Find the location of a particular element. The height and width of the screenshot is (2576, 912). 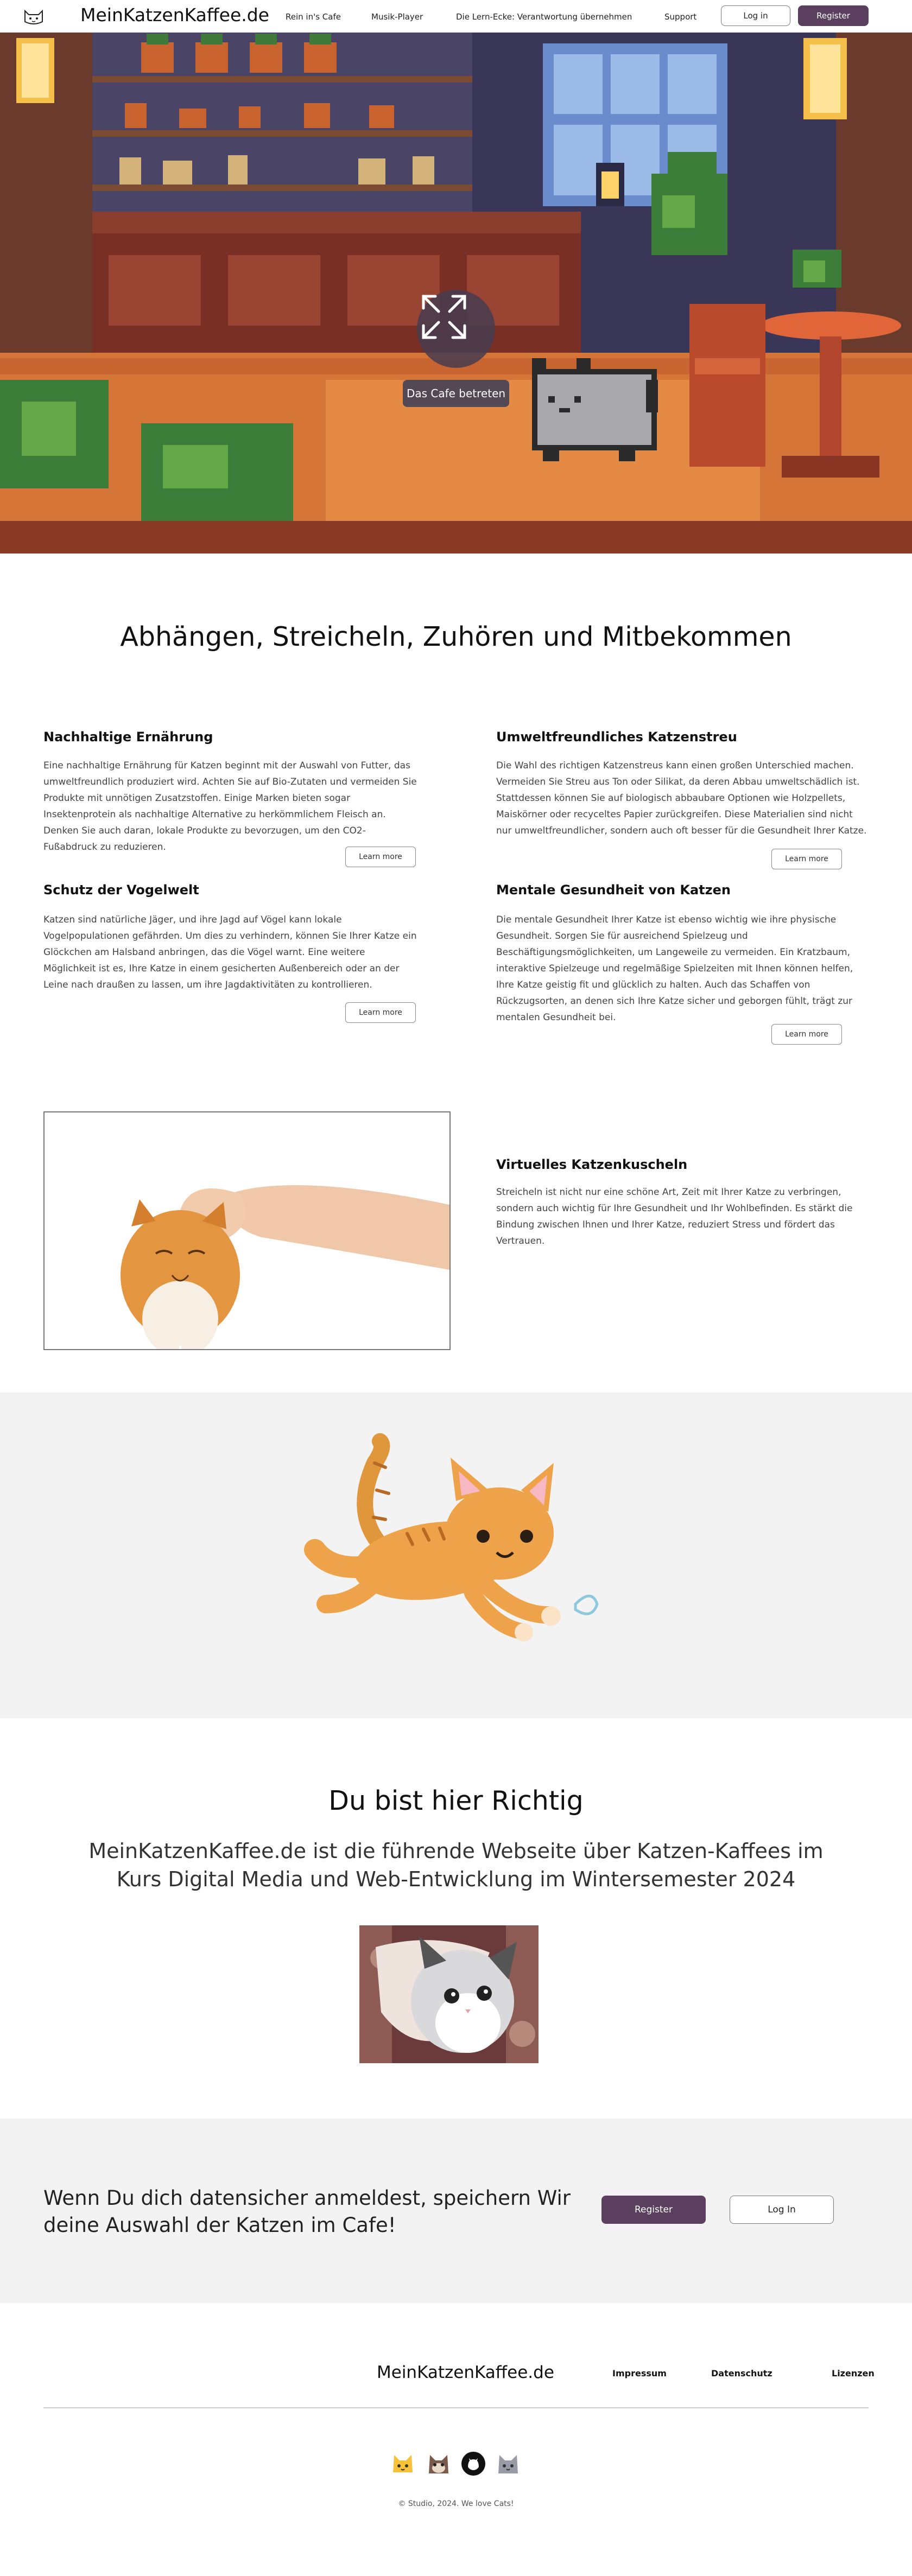

github-icon is located at coordinates (473, 2464).